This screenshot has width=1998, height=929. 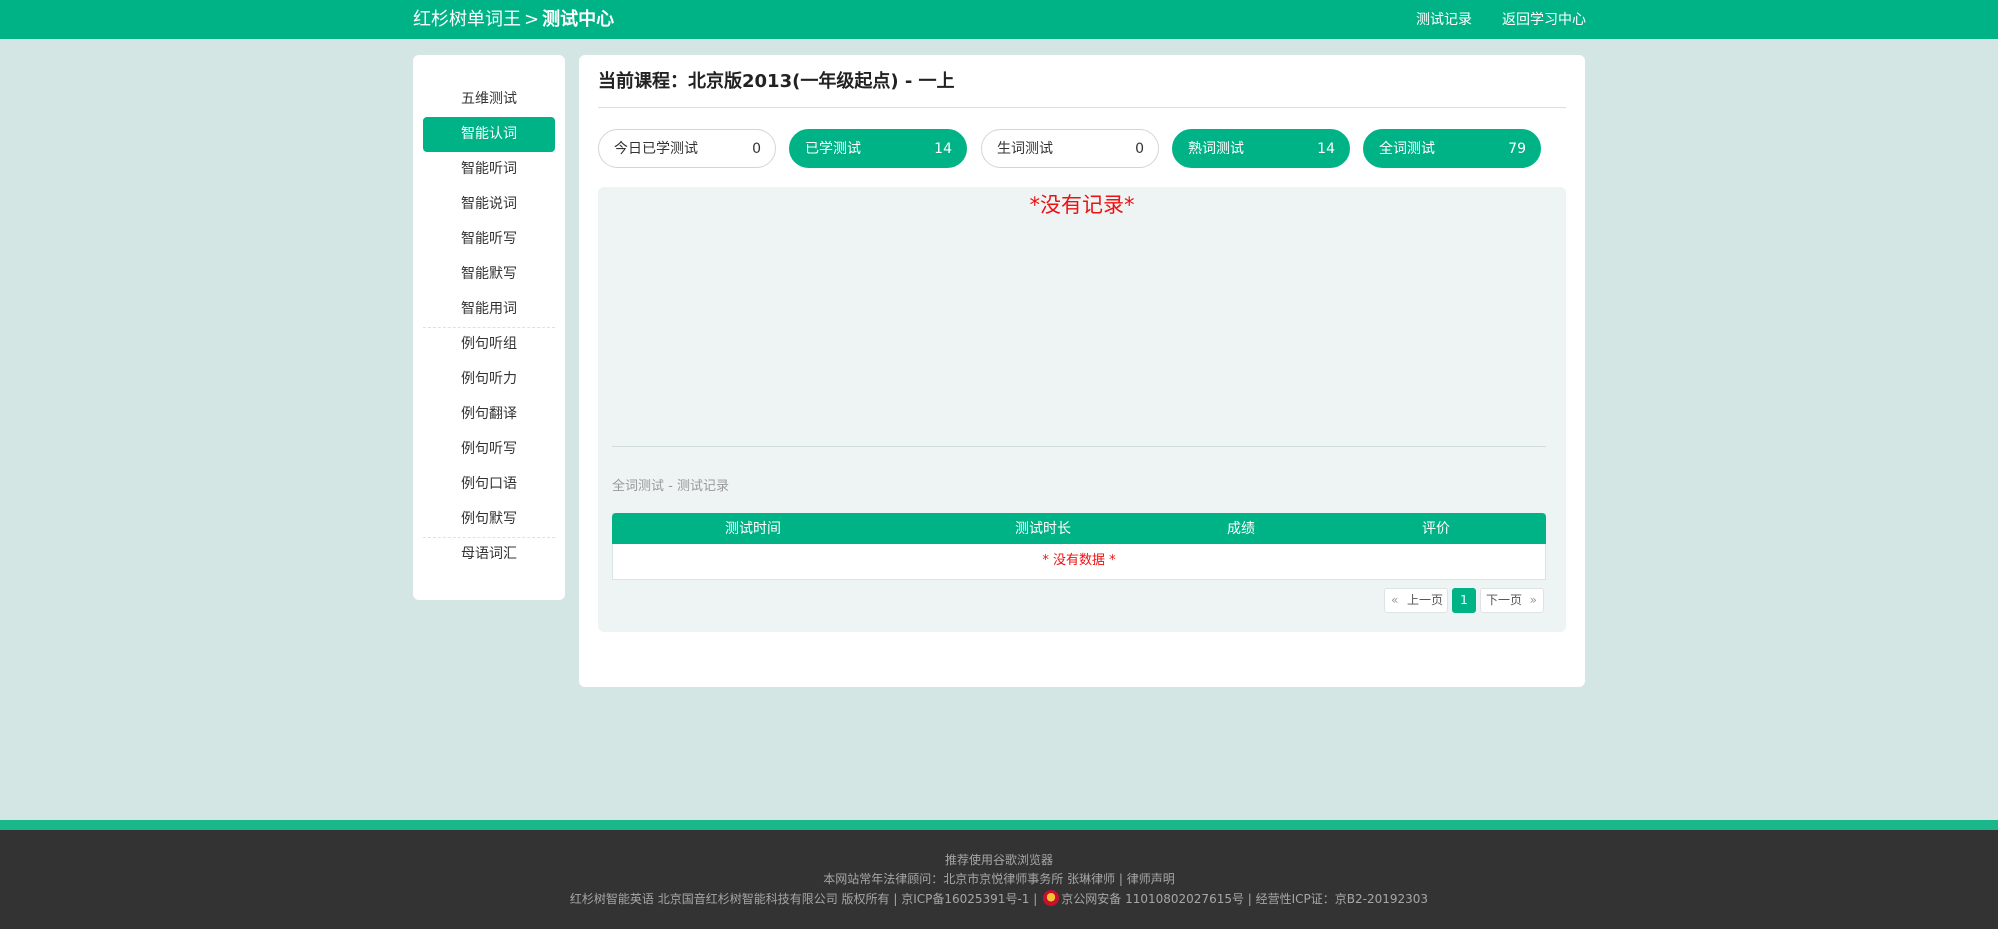 What do you see at coordinates (489, 414) in the screenshot?
I see `sidebar-item-sentence-translate: 例句翻译` at bounding box center [489, 414].